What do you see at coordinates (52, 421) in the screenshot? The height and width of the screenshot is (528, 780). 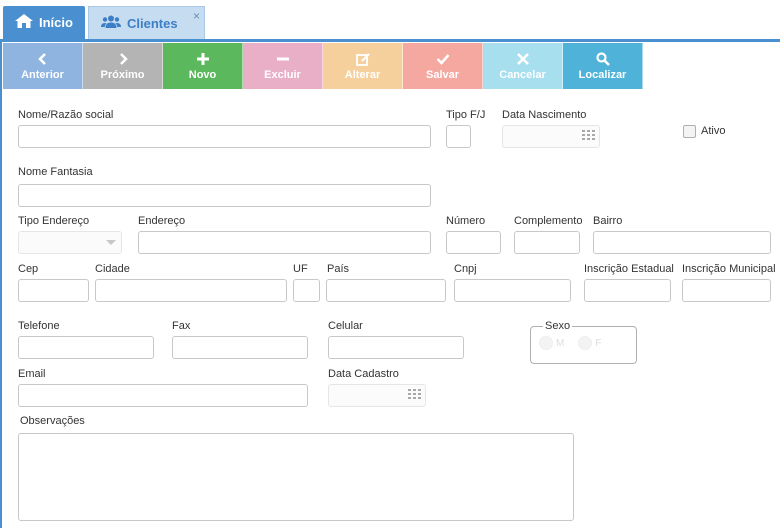 I see `observacoes-label: Observações` at bounding box center [52, 421].